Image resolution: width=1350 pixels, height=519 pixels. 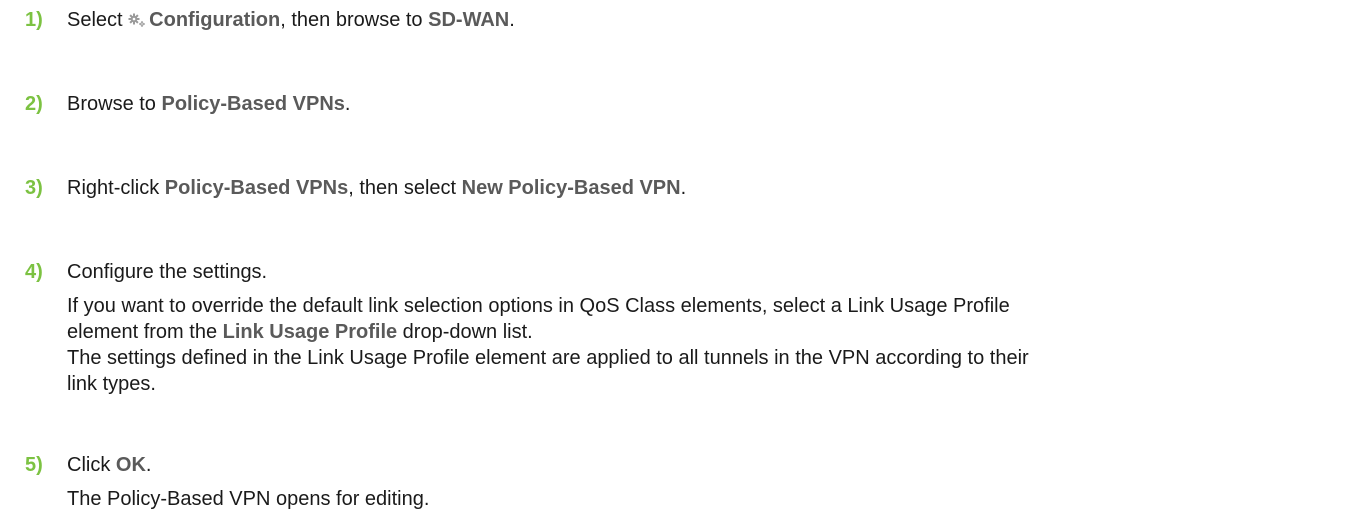 I want to click on ui-term-sd-wan: SD-WAN, so click(x=469, y=20).